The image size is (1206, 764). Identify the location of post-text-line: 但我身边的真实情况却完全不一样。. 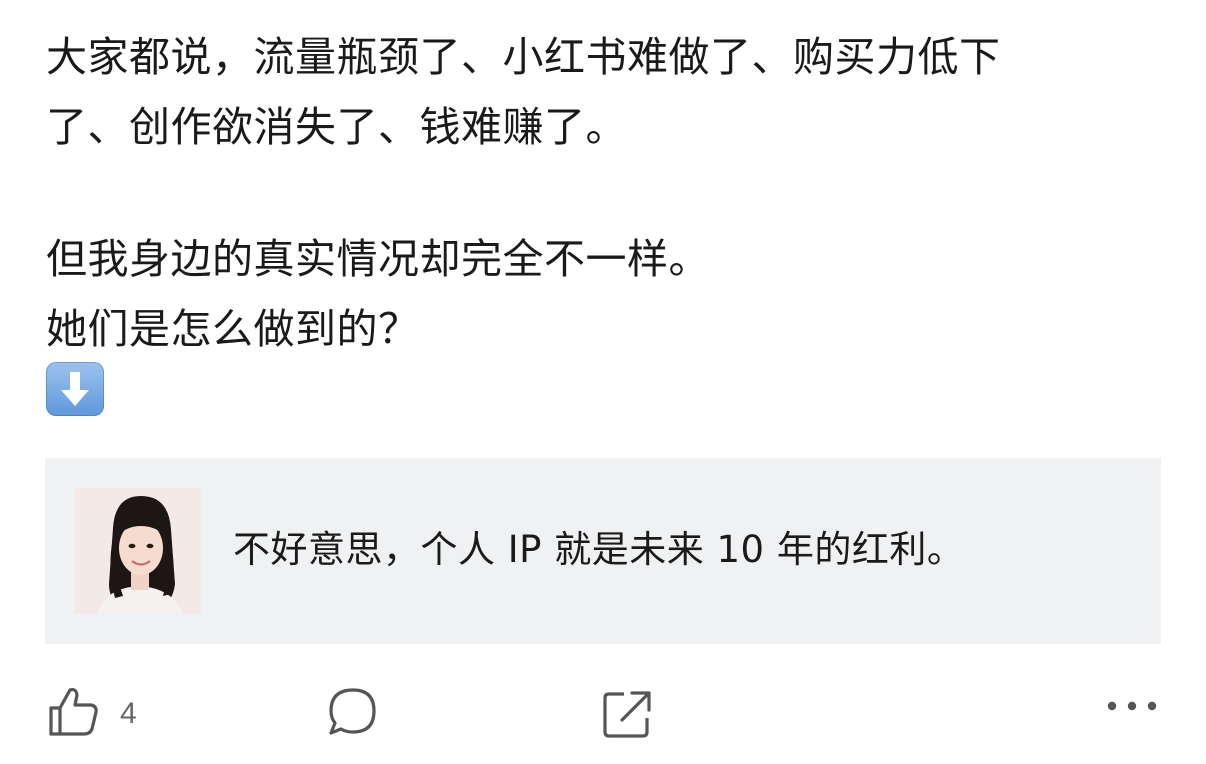
(378, 259).